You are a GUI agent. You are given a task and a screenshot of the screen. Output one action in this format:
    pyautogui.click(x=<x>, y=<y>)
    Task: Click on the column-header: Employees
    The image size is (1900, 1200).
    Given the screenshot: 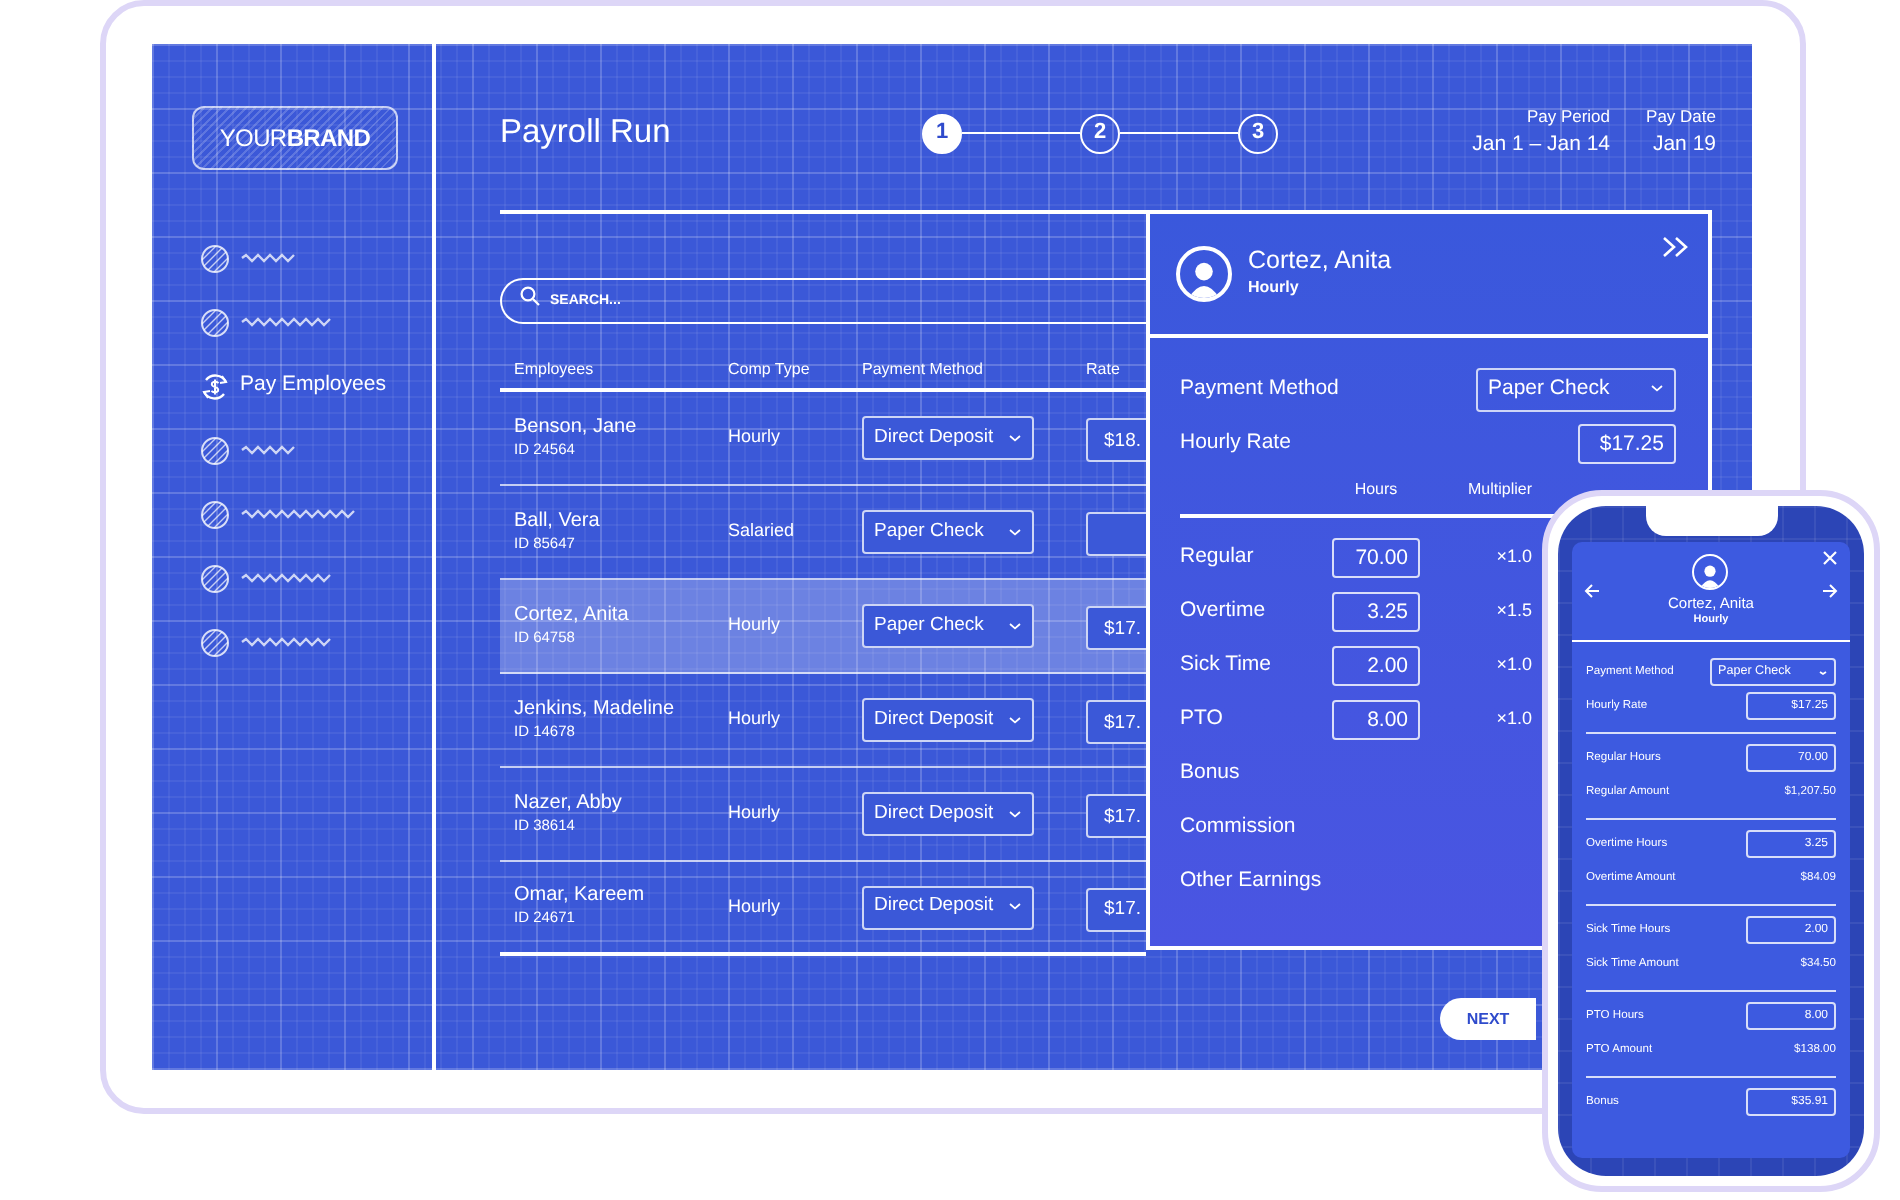 What is the action you would take?
    pyautogui.click(x=555, y=370)
    